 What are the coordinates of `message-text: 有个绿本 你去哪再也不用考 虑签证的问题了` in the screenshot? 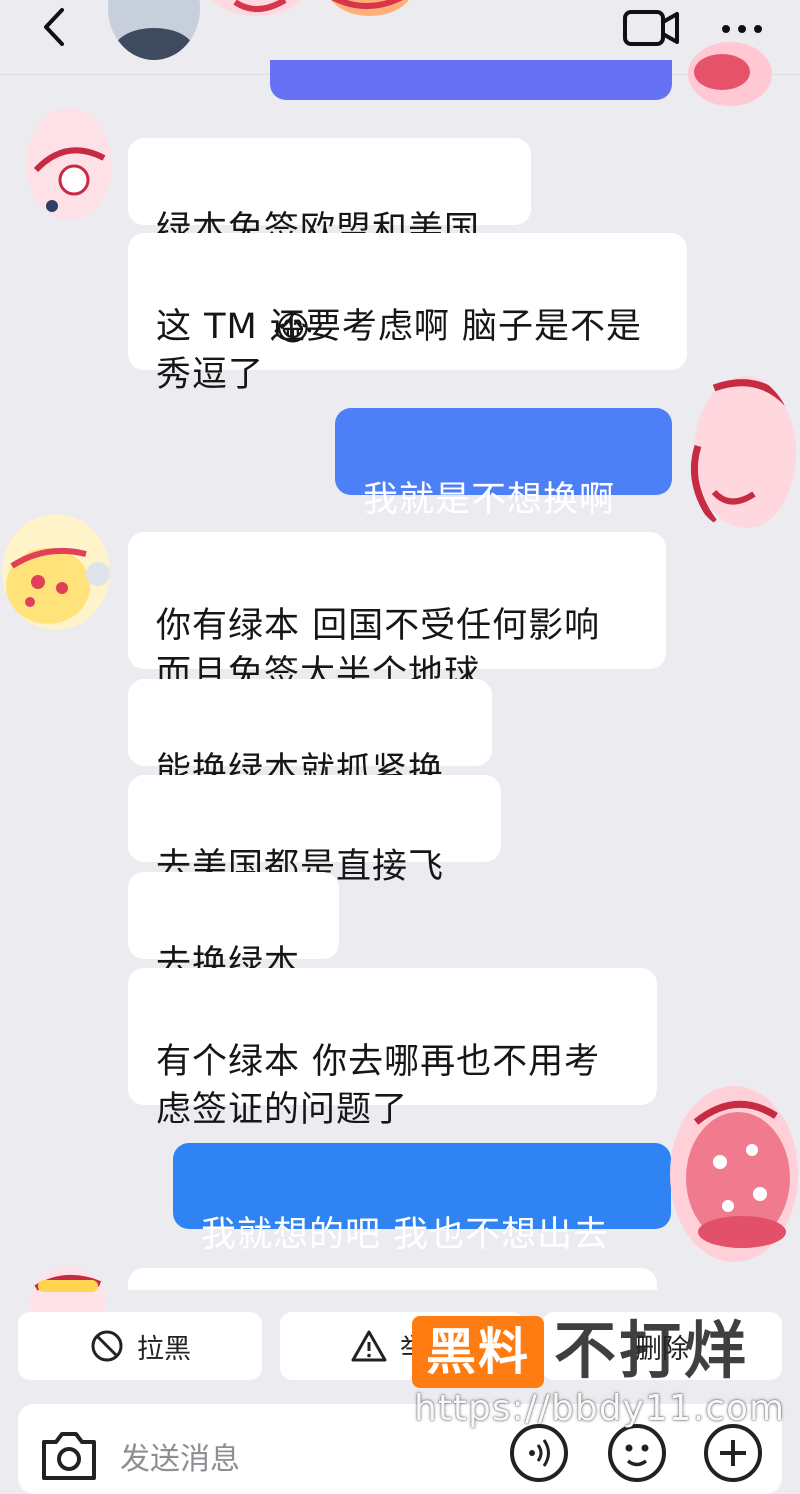 It's located at (378, 1086).